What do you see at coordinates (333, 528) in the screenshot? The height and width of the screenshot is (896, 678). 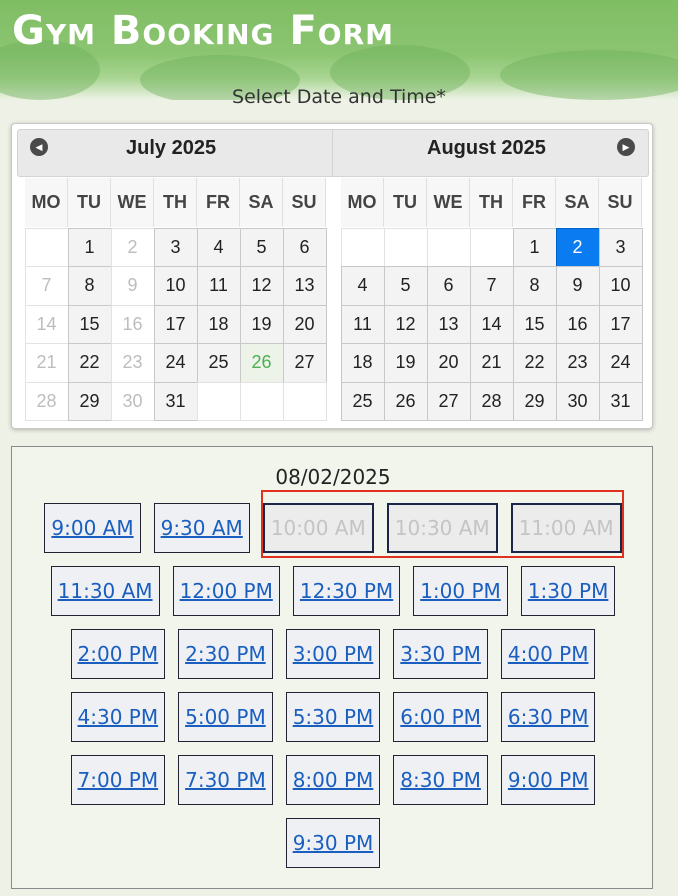 I see `time-slot-row: 9:00 AM 9:30 AM 10:00 AM 10:30 AM 11:00 AM` at bounding box center [333, 528].